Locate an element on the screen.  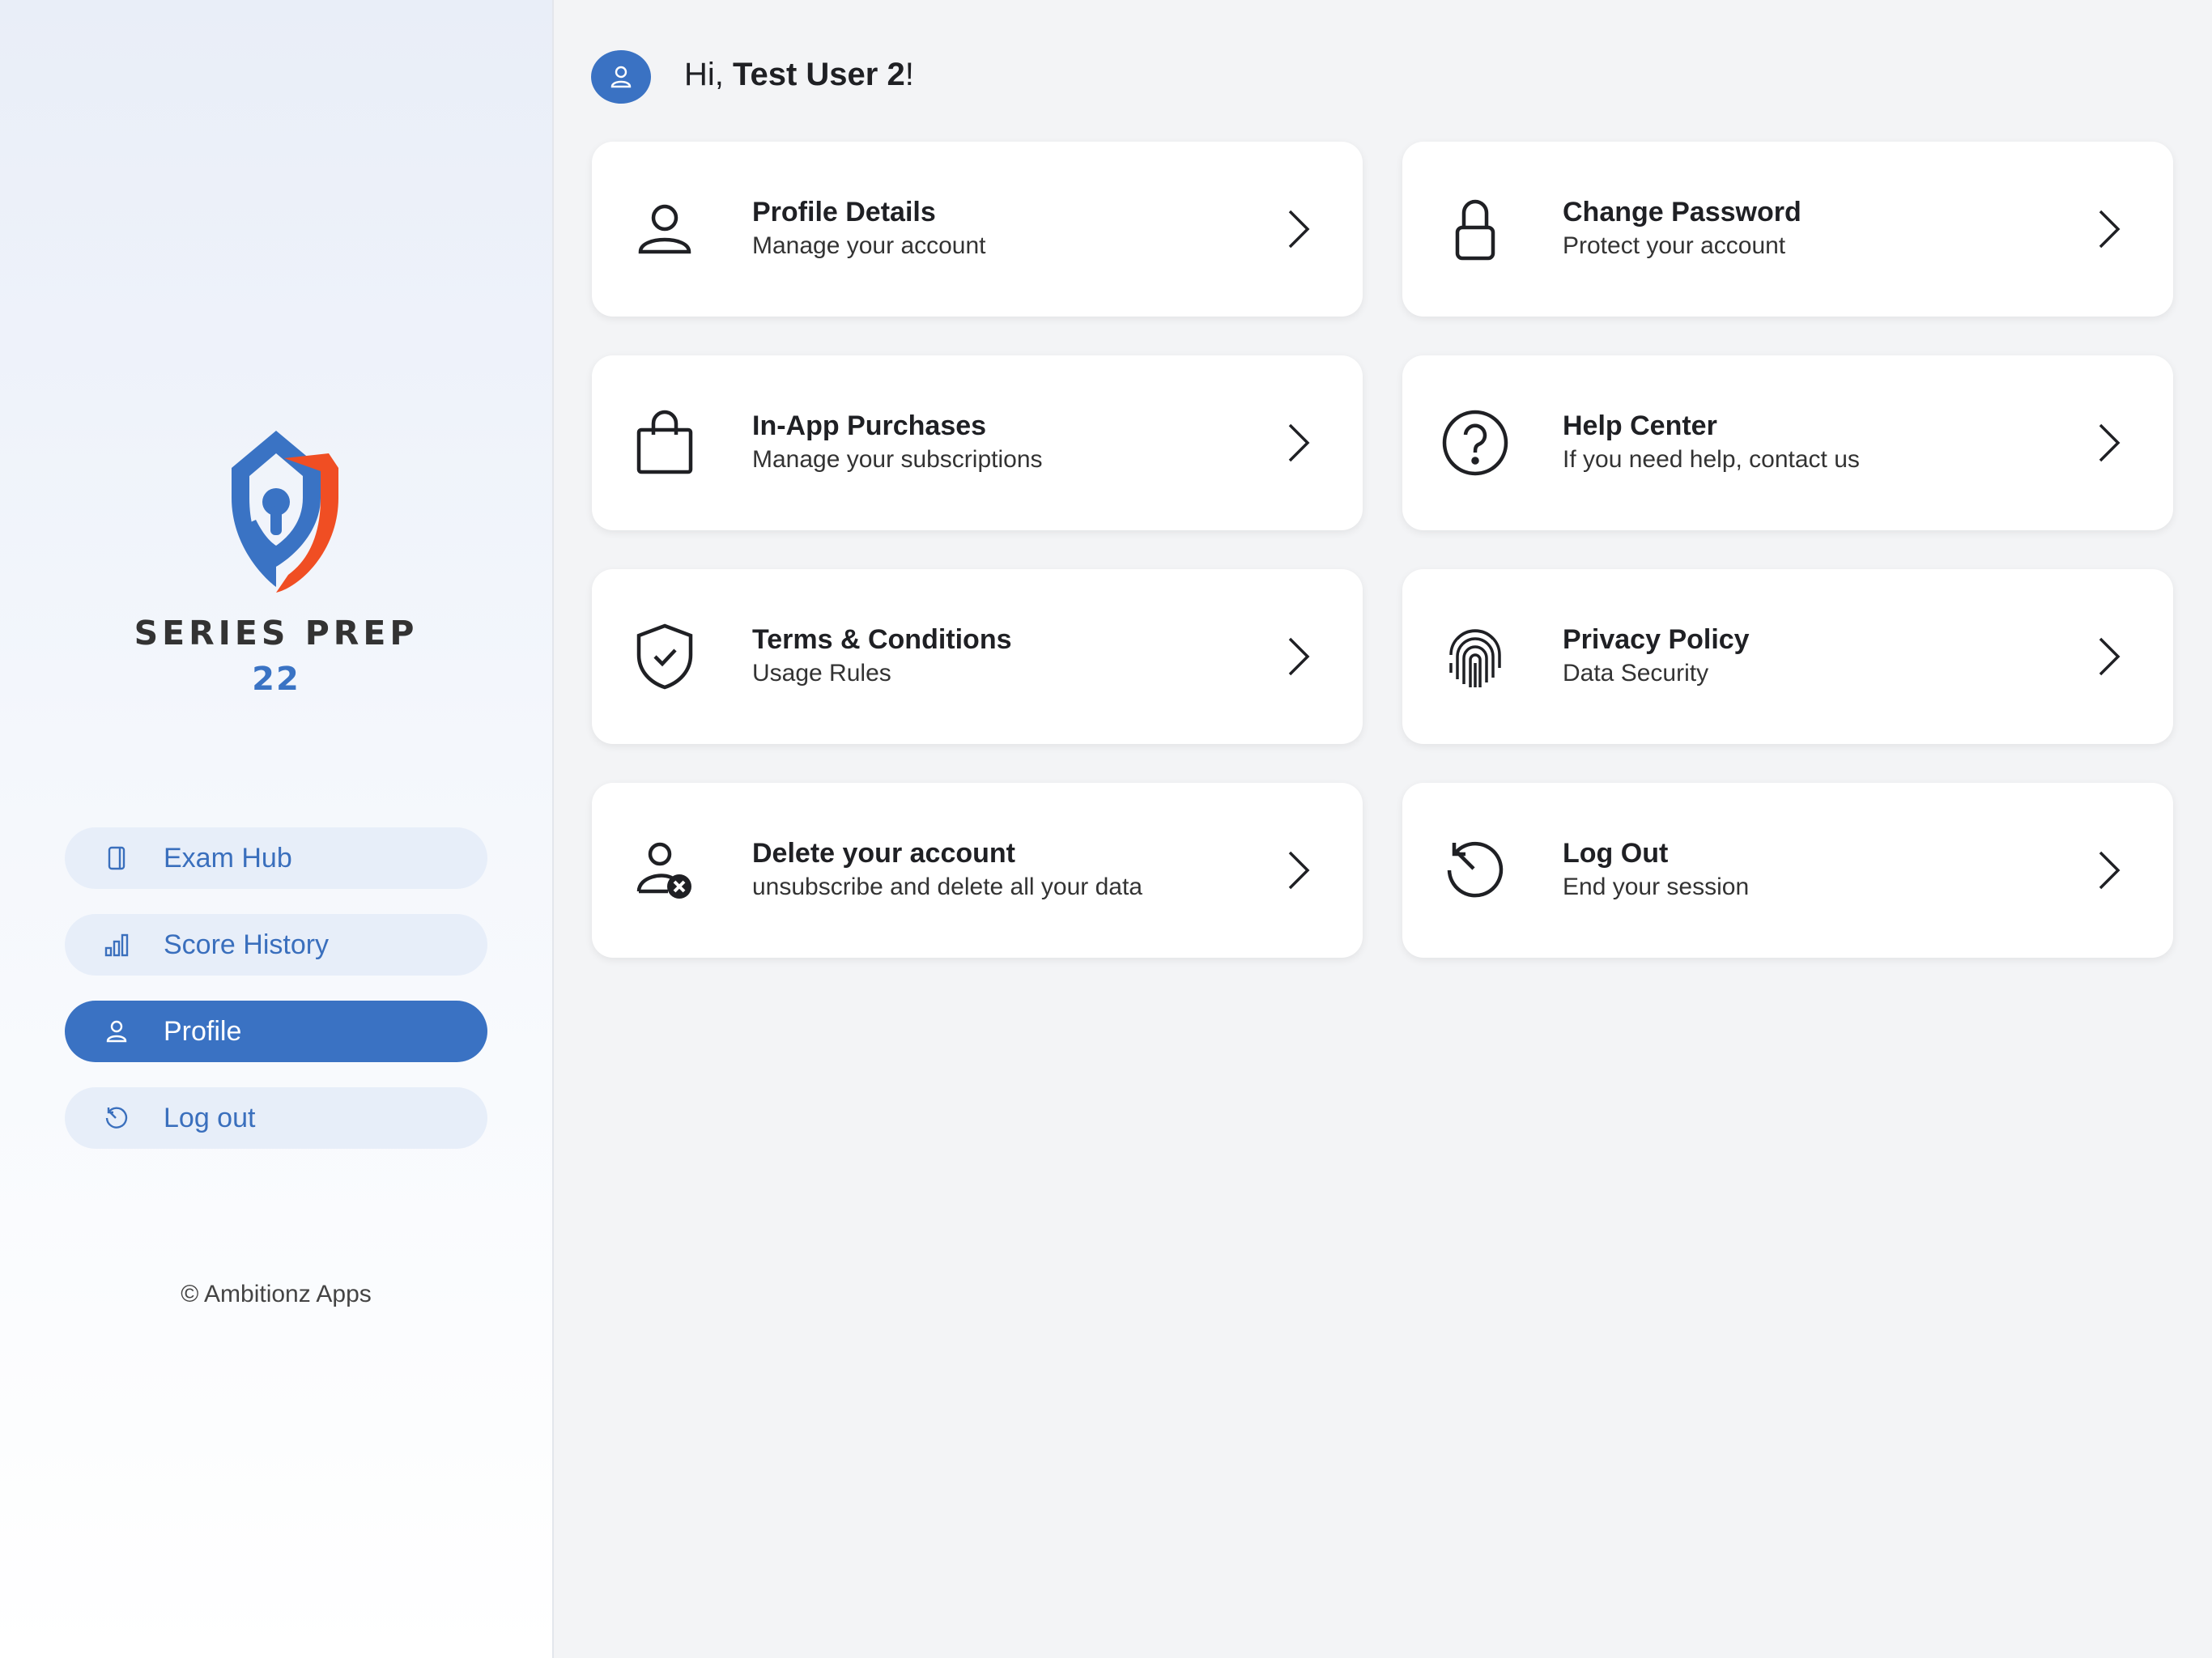
terms-conditions-card: Terms & Conditions Usage Rules is located at coordinates (978, 656).